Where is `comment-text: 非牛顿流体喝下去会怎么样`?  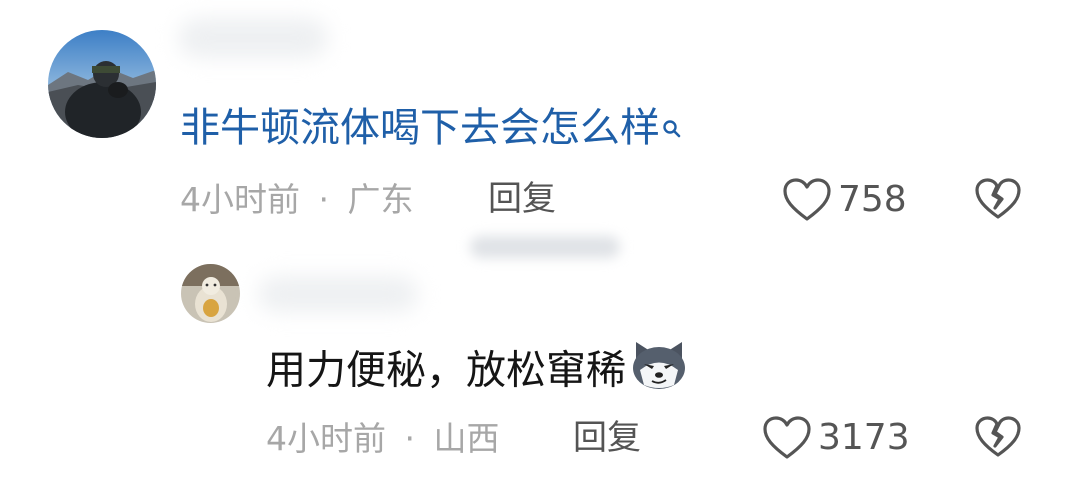 comment-text: 非牛顿流体喝下去会怎么样 is located at coordinates (420, 128).